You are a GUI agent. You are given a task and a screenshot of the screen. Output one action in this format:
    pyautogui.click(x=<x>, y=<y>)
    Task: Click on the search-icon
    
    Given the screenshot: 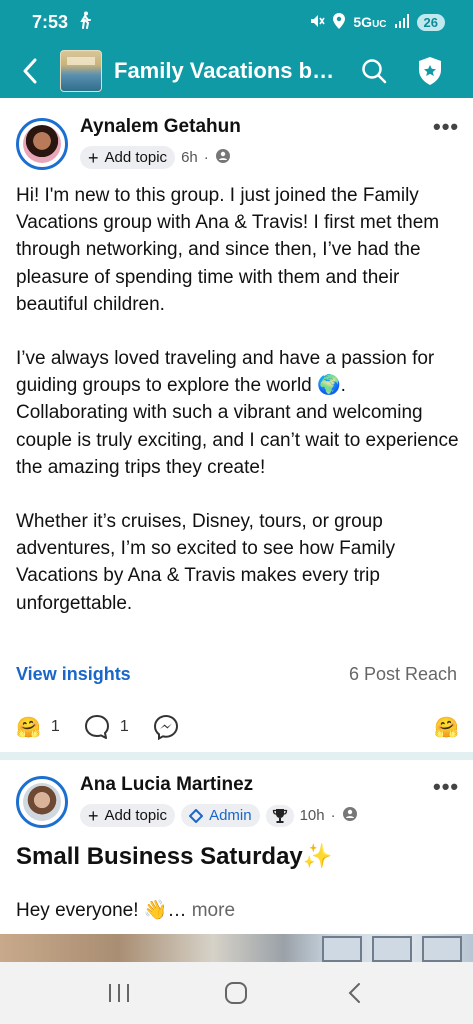 What is the action you would take?
    pyautogui.click(x=374, y=71)
    